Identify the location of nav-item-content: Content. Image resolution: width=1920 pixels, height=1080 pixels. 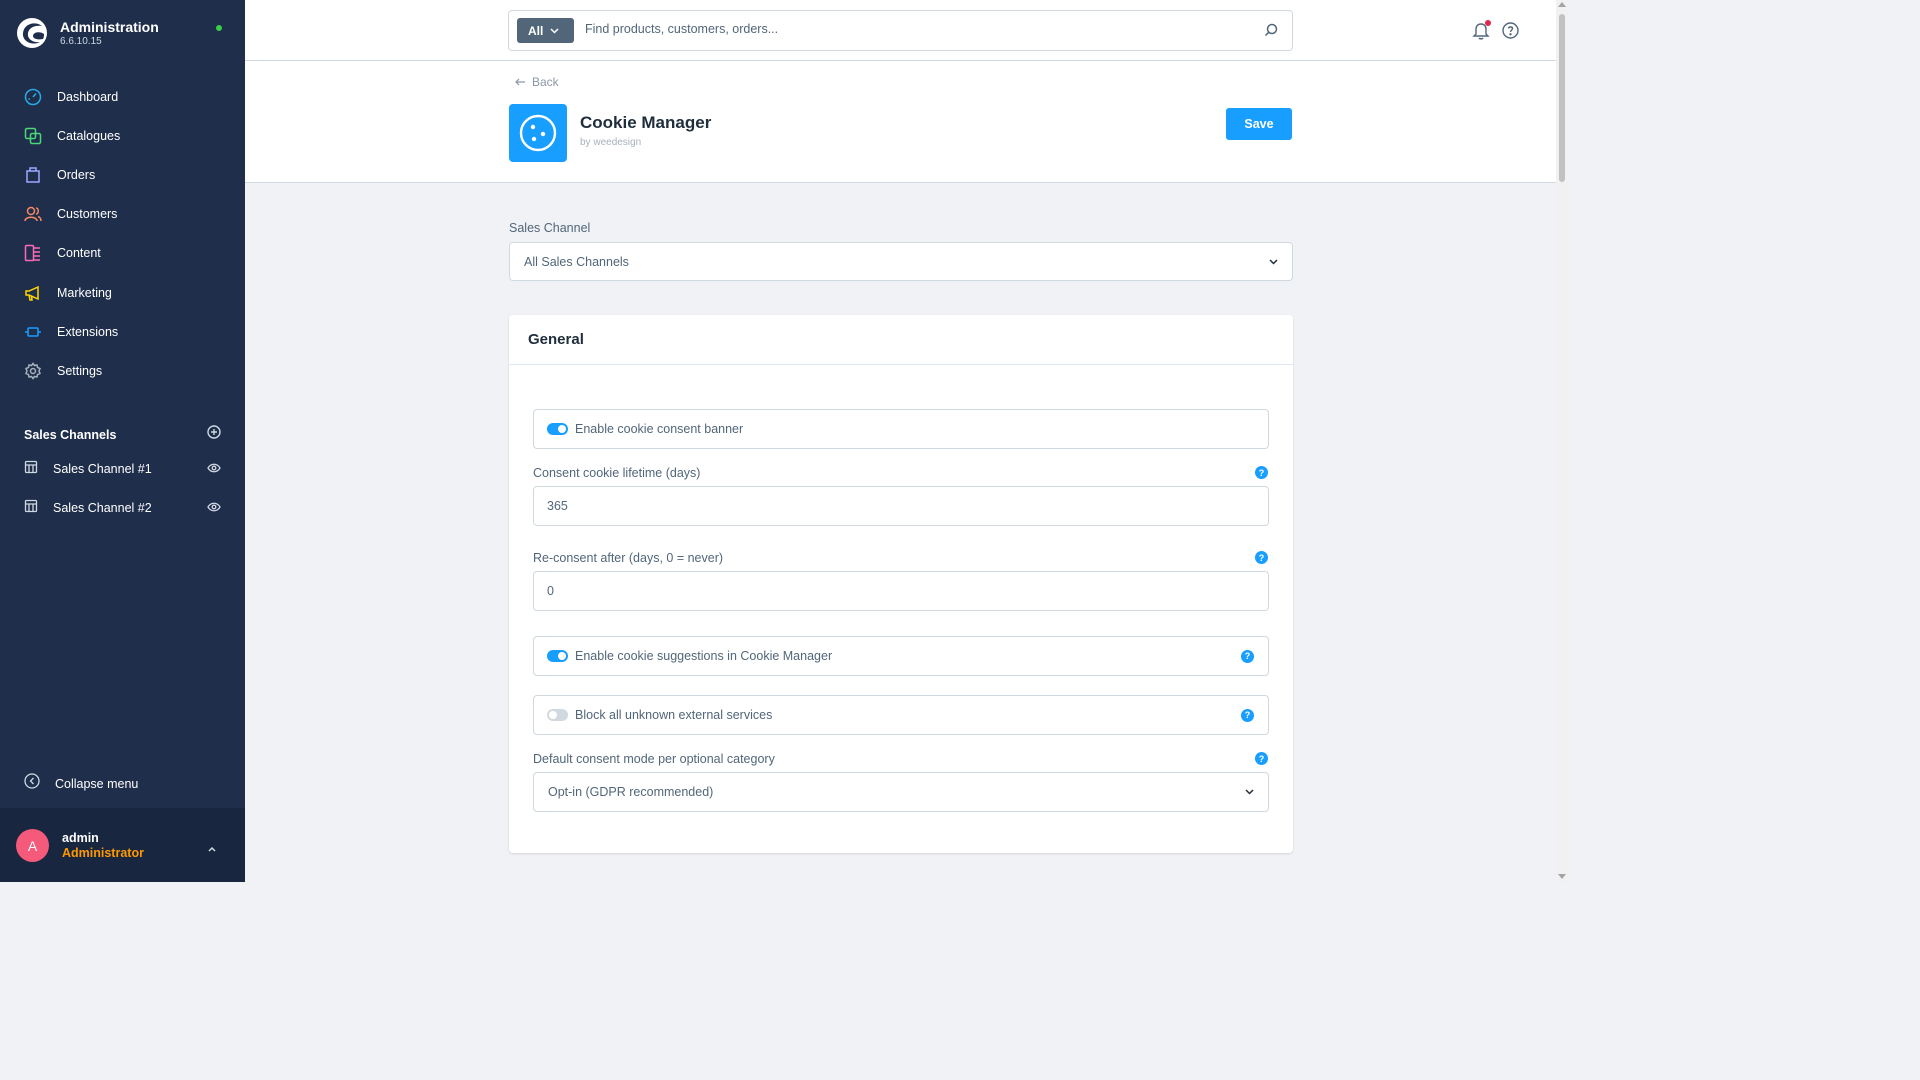
(122, 253).